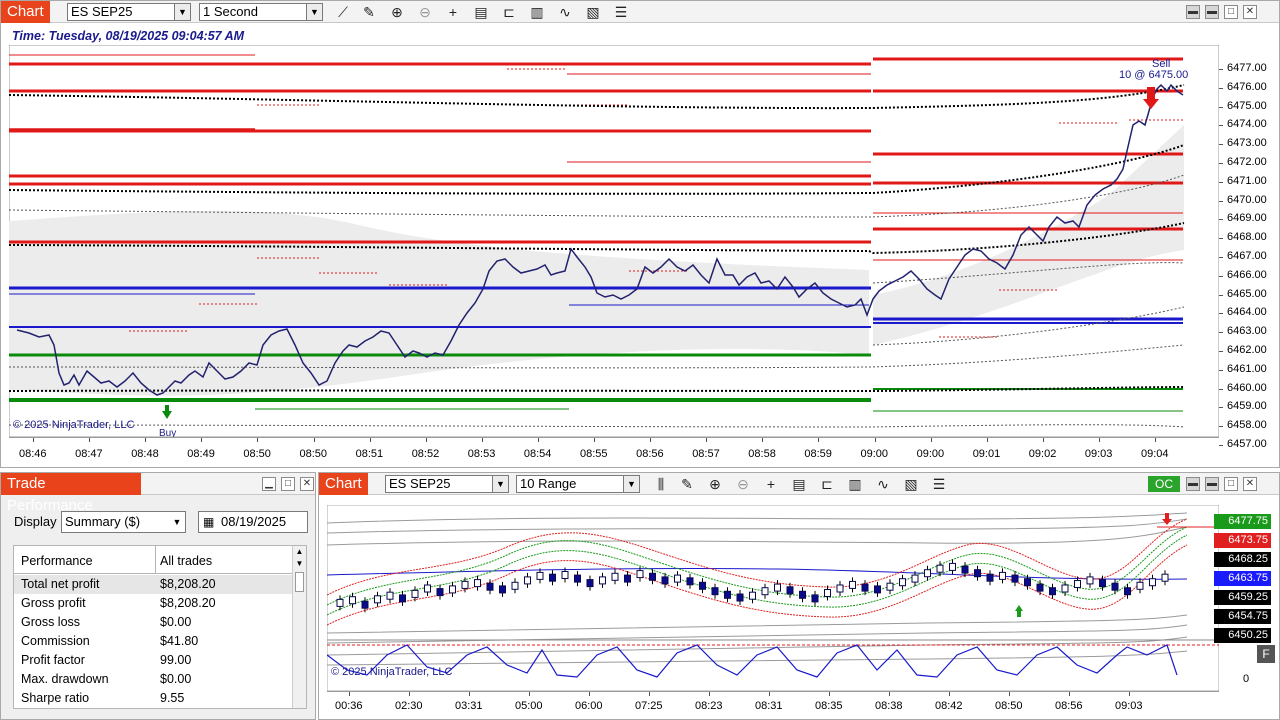  I want to click on column-header-all-trades: All trades, so click(186, 561).